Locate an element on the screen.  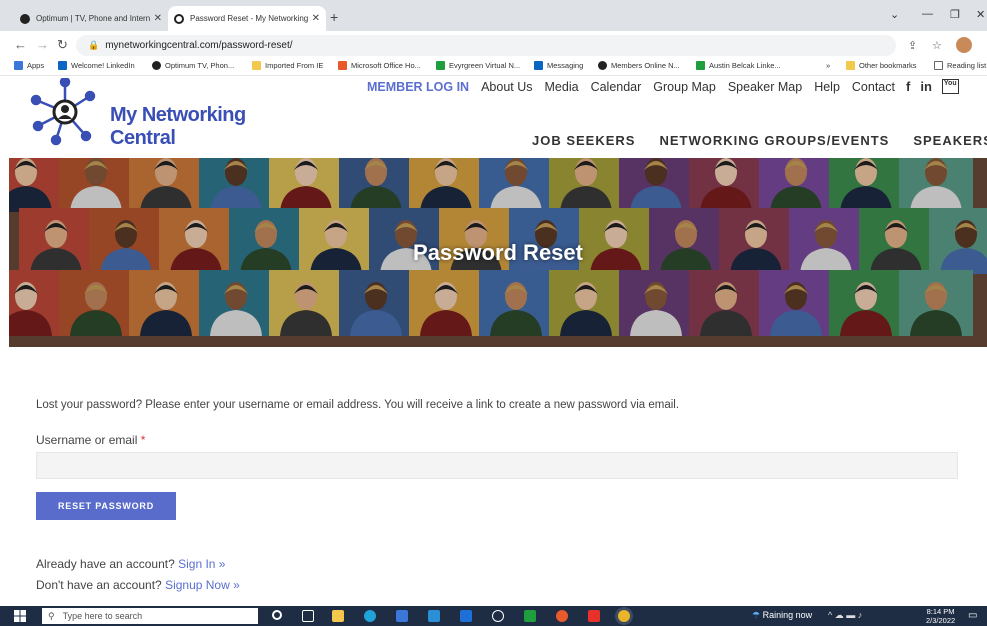
tab-label: Optimum | TV, Phone and Intern is located at coordinates (93, 18).